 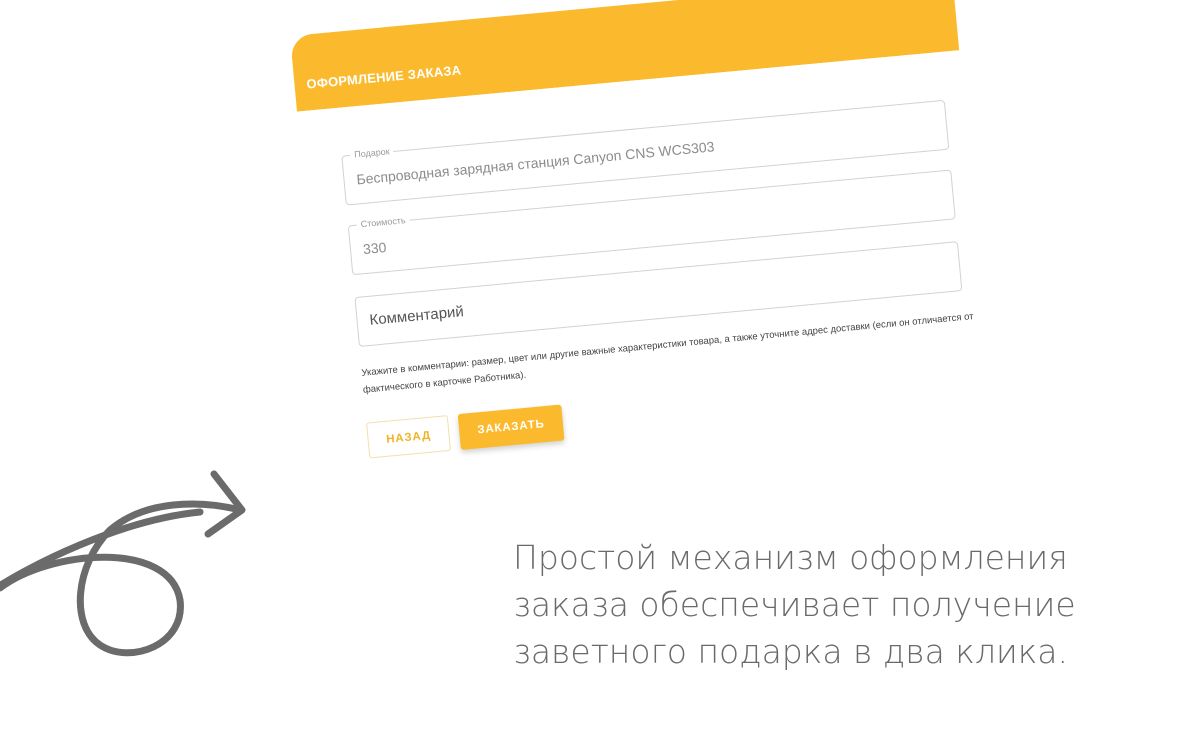 I want to click on cost-field-value: 330, so click(x=375, y=248).